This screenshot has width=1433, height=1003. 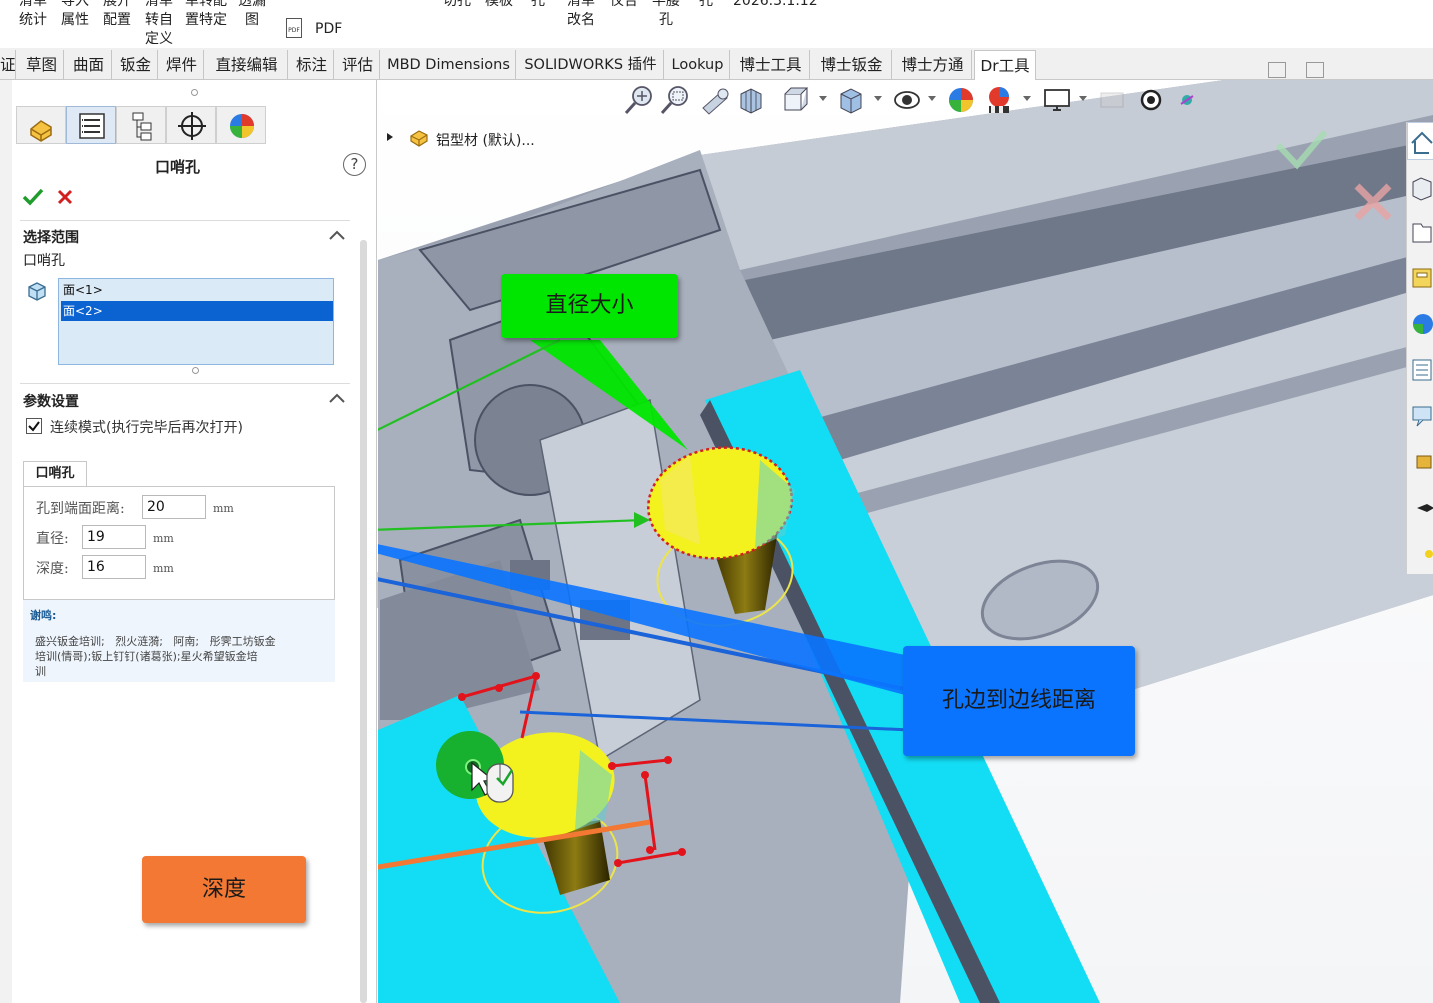 I want to click on ribbon-command-13: 2026.3.1.12, so click(x=775, y=5).